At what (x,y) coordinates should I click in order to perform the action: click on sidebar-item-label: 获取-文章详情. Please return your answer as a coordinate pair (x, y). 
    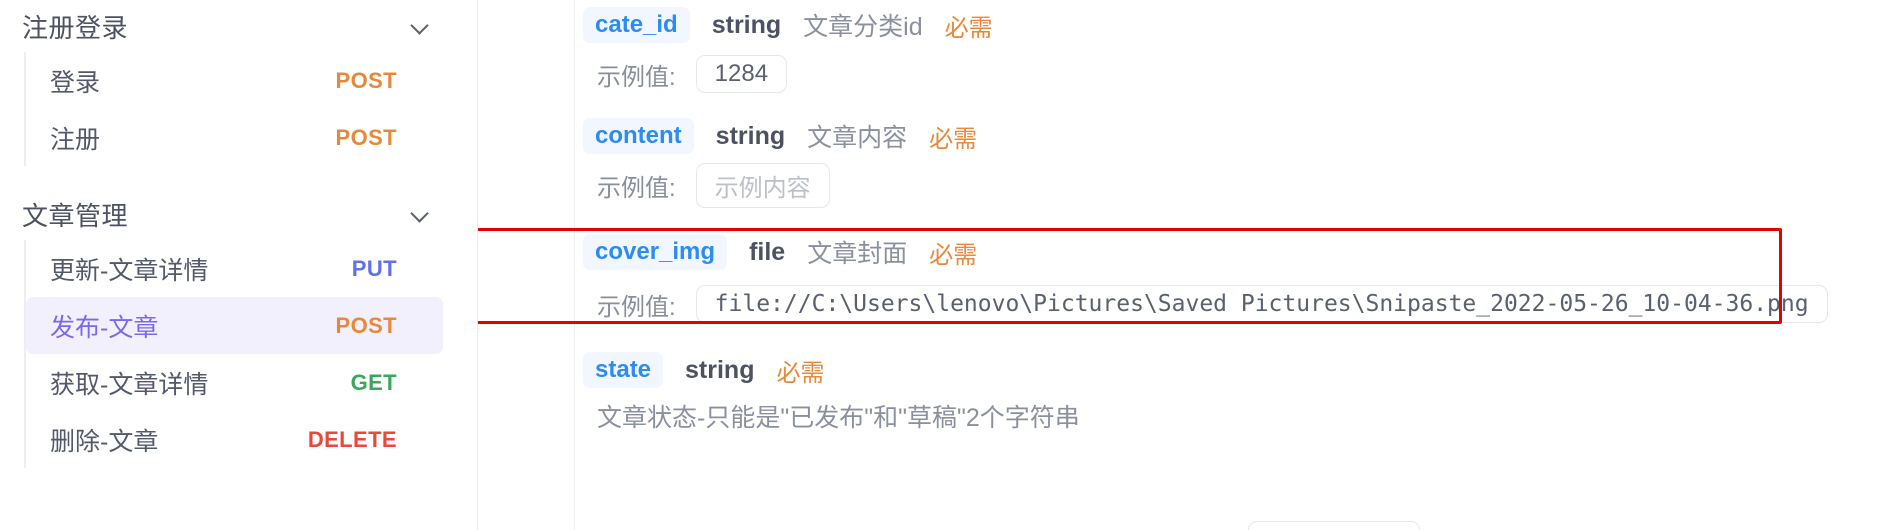
    Looking at the image, I should click on (129, 384).